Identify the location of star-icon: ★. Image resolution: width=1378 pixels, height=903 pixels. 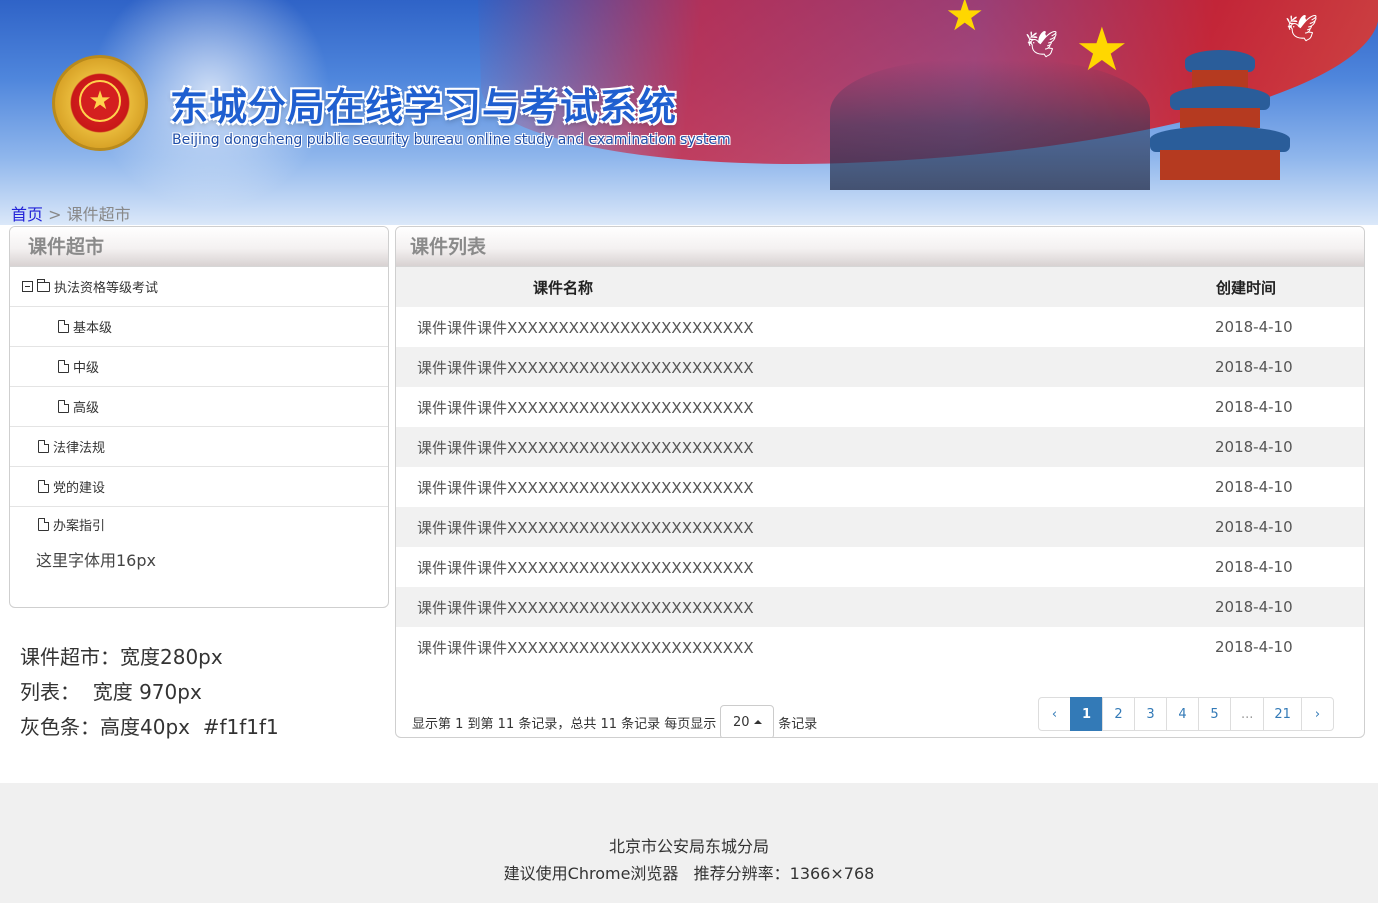
(965, 20).